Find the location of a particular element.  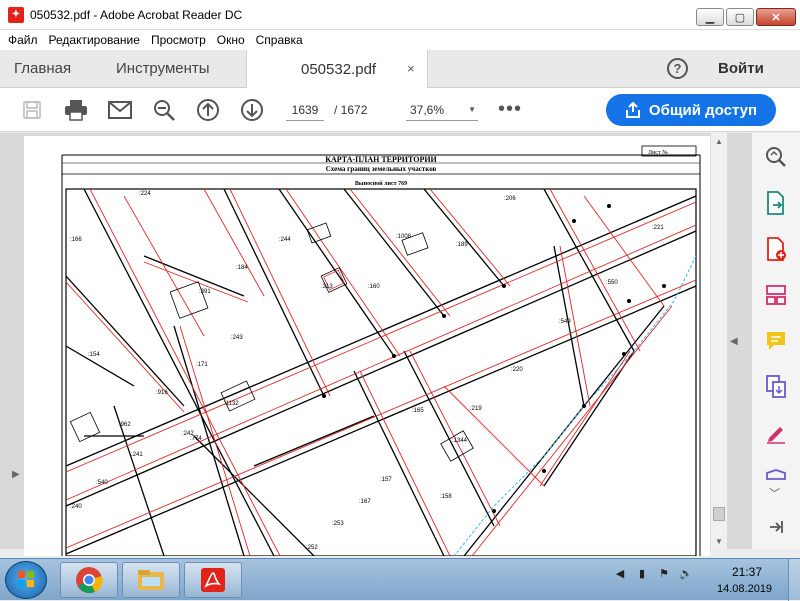

zoom-select: 37,6% ▼ is located at coordinates (442, 110).